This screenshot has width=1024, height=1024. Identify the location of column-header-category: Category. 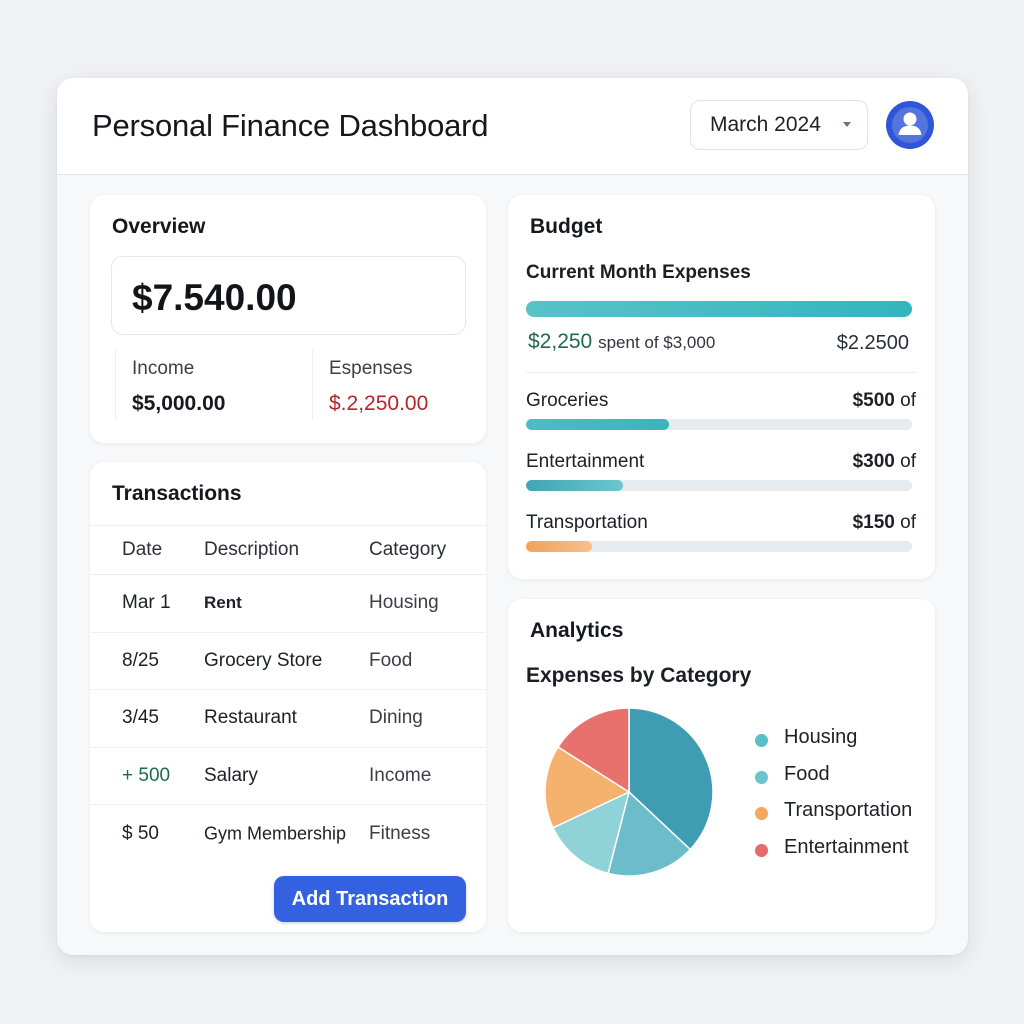
(407, 550).